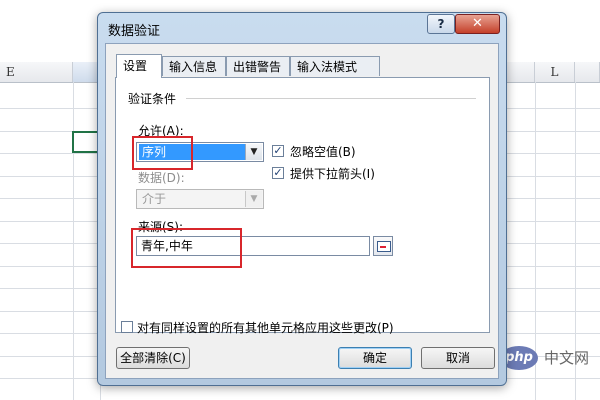  What do you see at coordinates (162, 153) in the screenshot?
I see `highlight-box-allow` at bounding box center [162, 153].